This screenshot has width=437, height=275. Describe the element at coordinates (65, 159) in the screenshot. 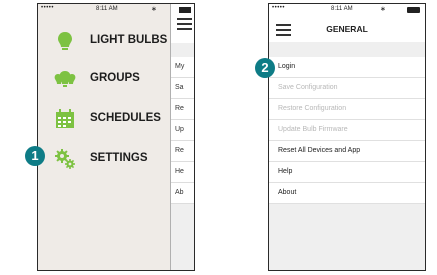

I see `gears-icon` at that location.